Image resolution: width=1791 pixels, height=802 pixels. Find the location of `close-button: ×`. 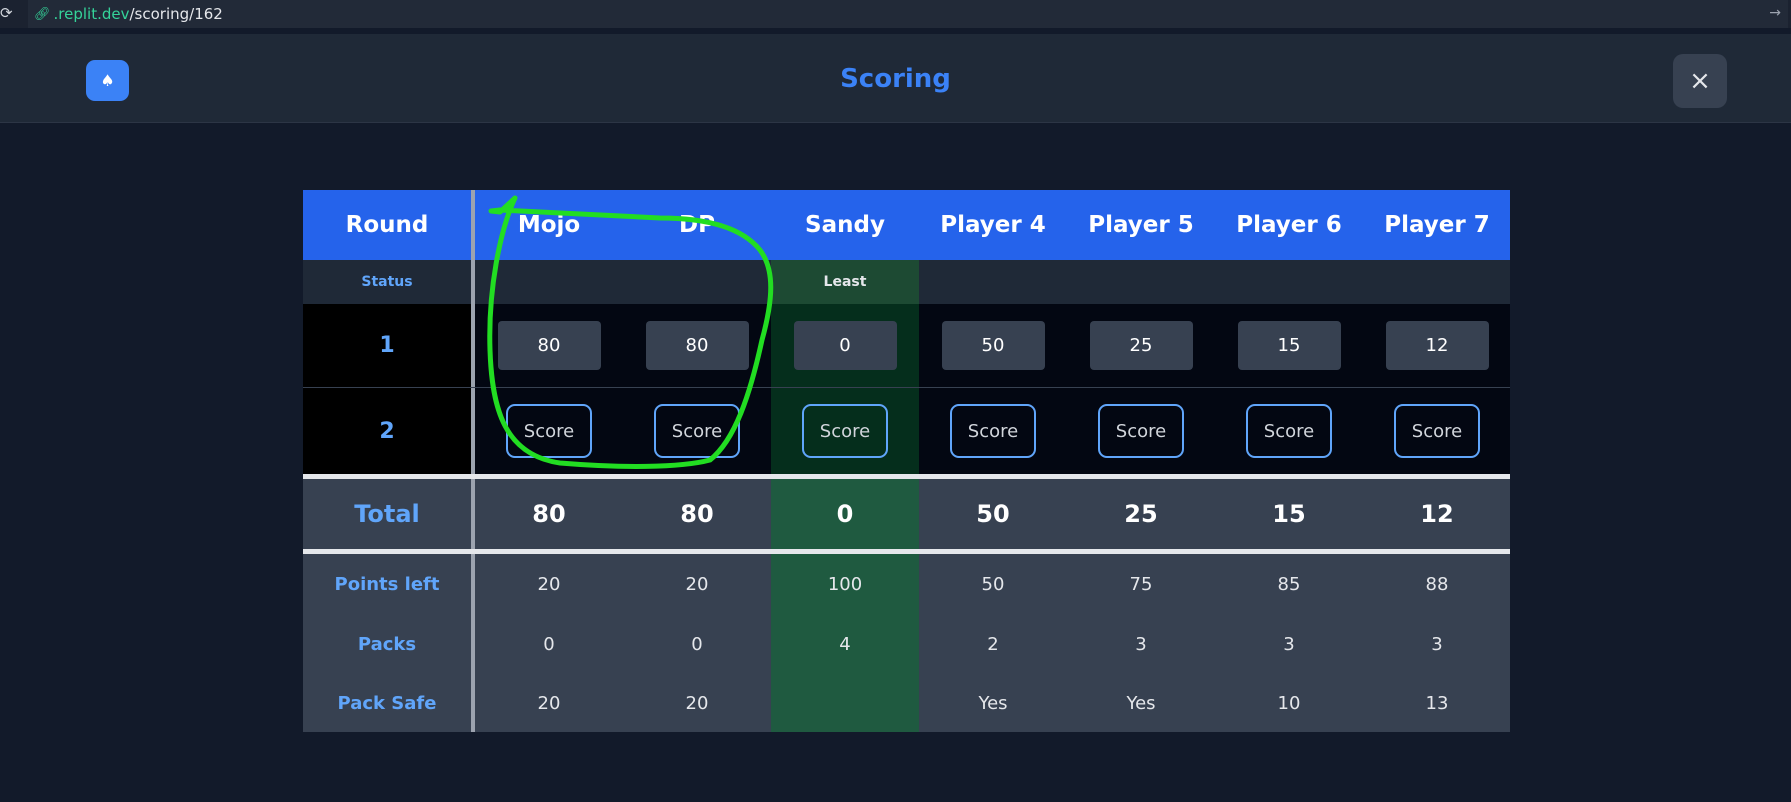

close-button: × is located at coordinates (1700, 81).